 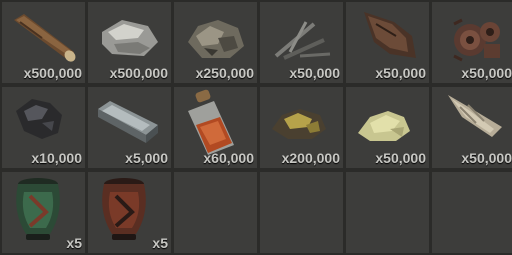 I want to click on inventory-slot-8: x5,000, so click(x=129, y=127).